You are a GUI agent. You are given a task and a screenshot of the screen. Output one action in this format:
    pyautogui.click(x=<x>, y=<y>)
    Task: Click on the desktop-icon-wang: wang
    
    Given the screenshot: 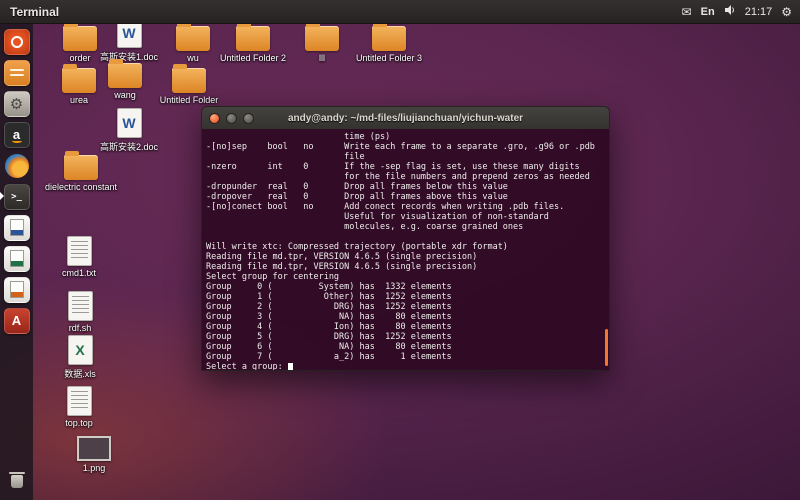 What is the action you would take?
    pyautogui.click(x=125, y=79)
    